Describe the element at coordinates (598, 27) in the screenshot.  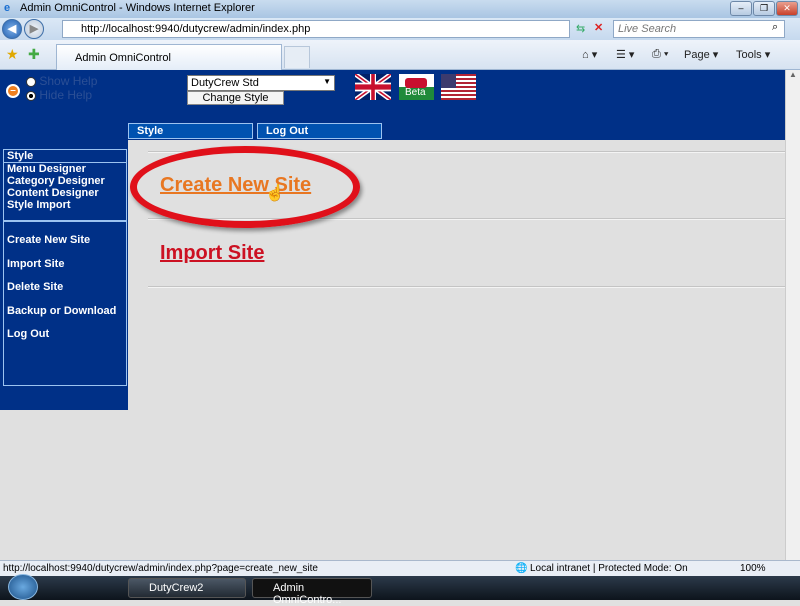
I see `stop-icon: ✕` at that location.